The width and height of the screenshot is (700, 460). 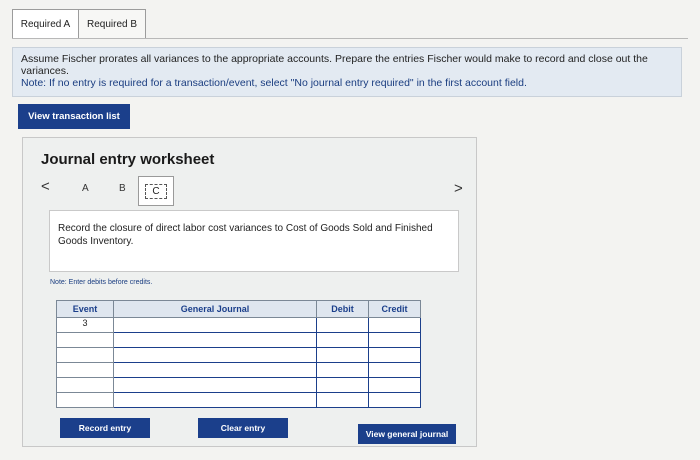 I want to click on step-label: C, so click(x=156, y=191).